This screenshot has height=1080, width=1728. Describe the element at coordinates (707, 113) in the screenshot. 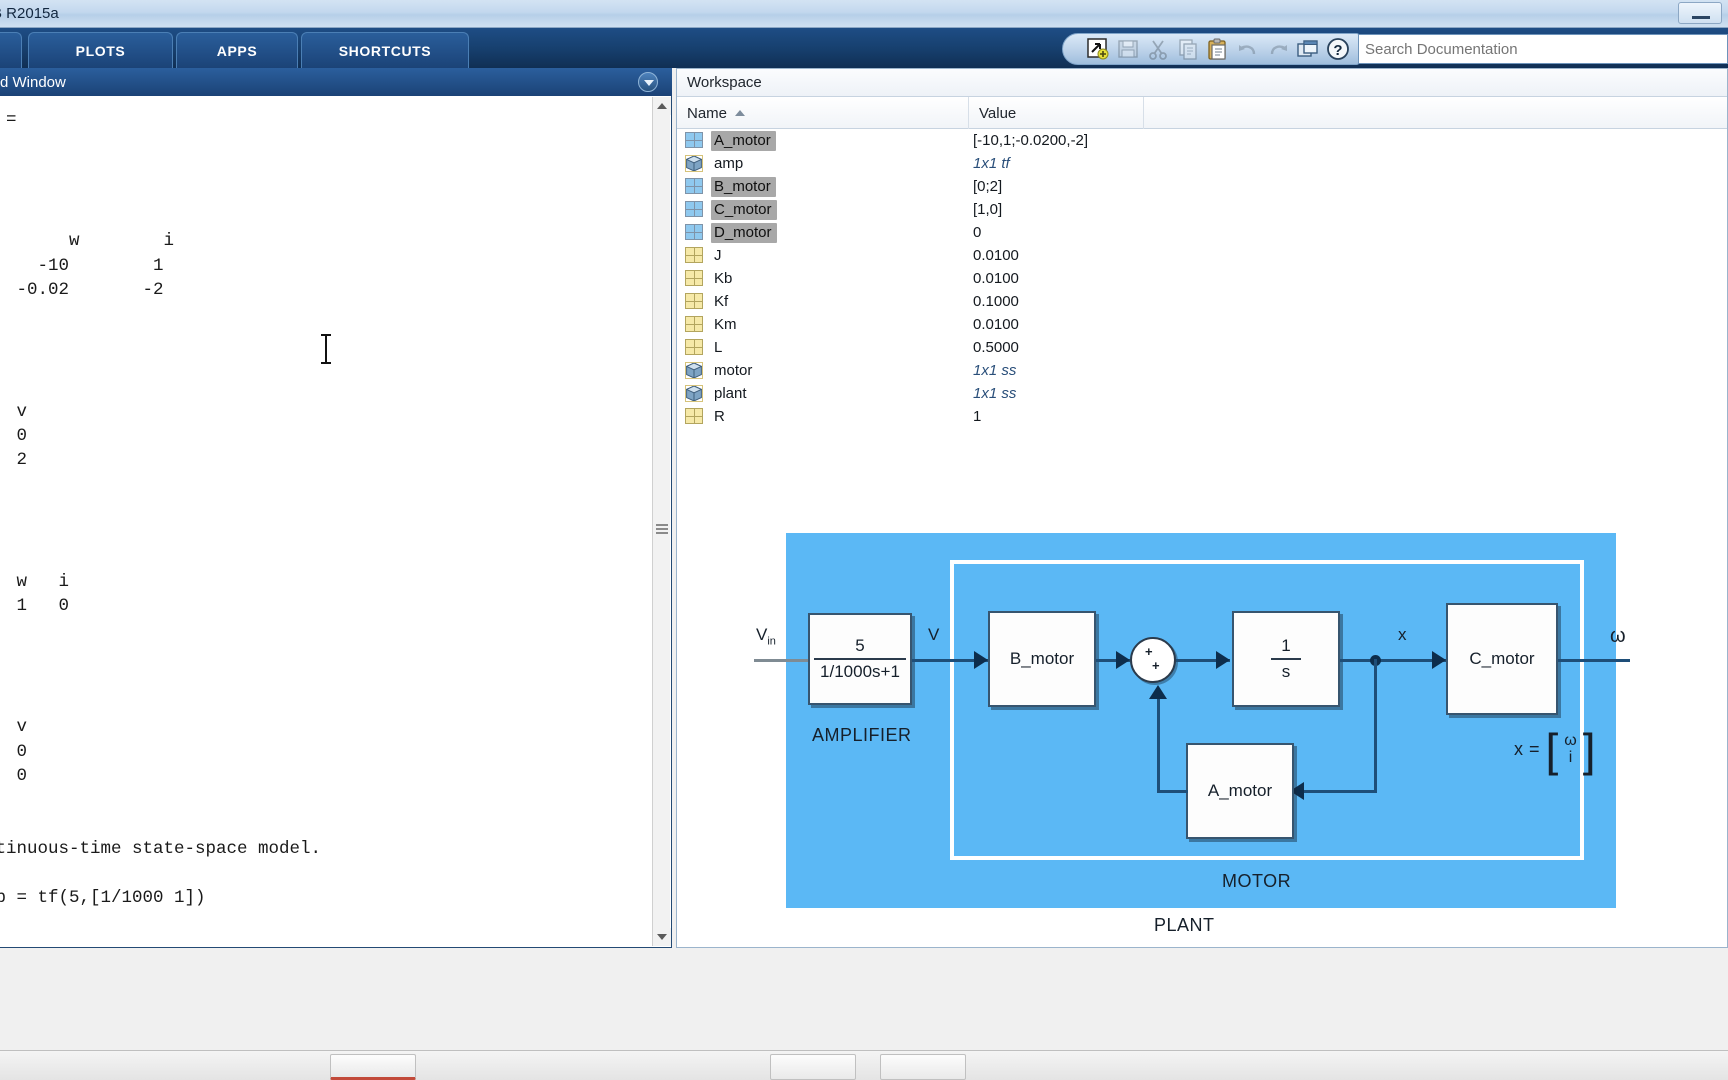

I see `column-header-name-label: Name` at that location.